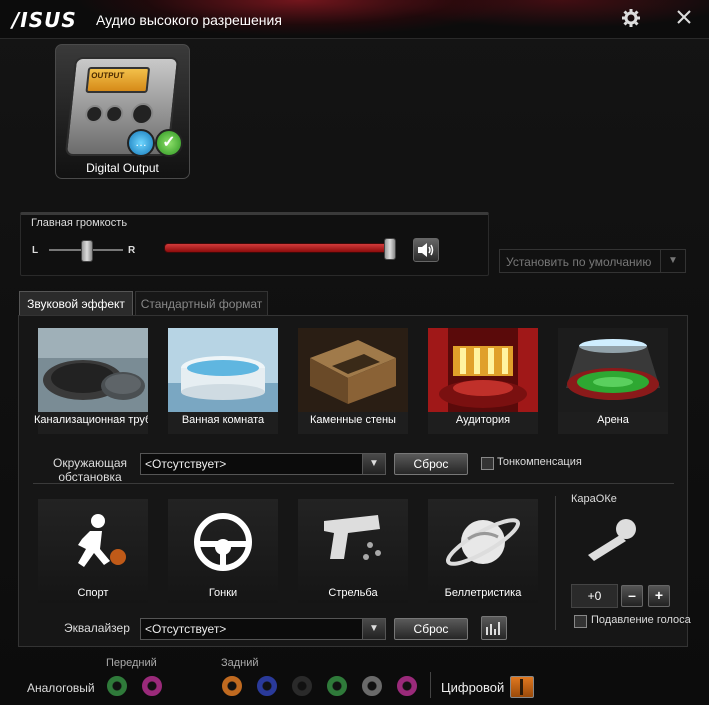 The height and width of the screenshot is (705, 709). I want to click on digital-jack-icon, so click(522, 687).